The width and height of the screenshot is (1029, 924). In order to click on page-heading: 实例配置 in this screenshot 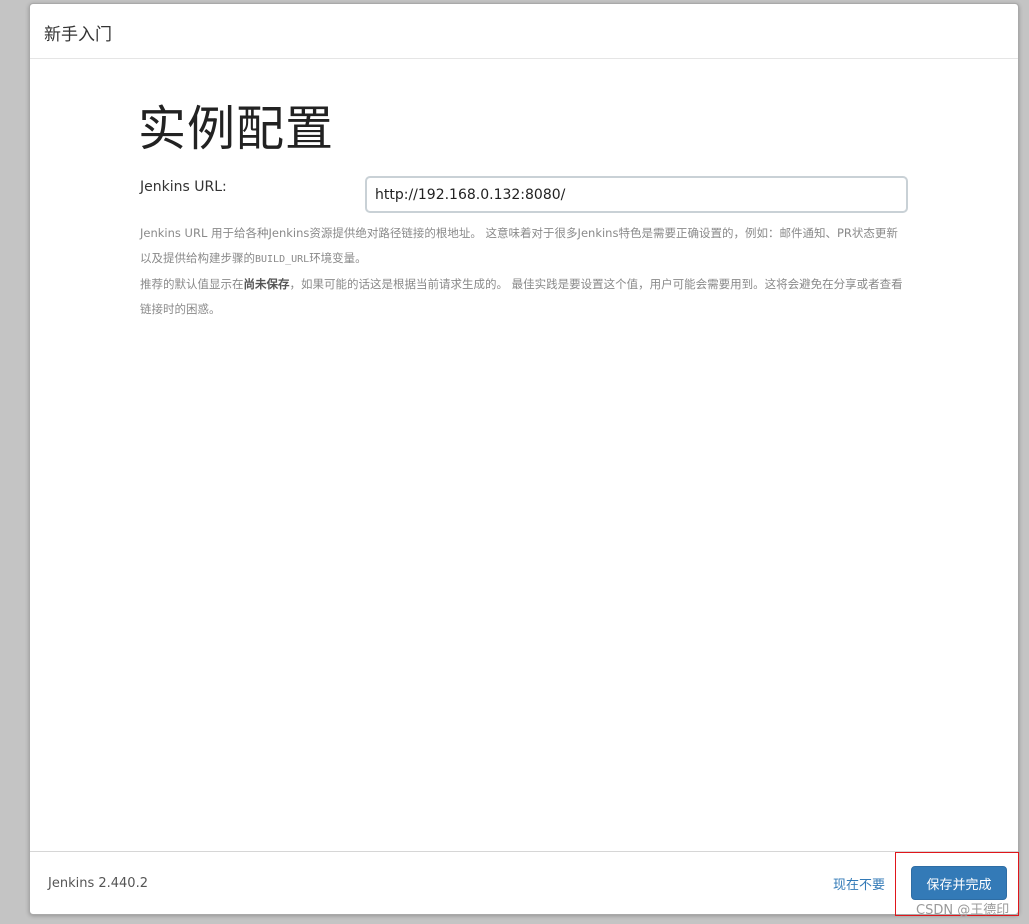, I will do `click(236, 129)`.